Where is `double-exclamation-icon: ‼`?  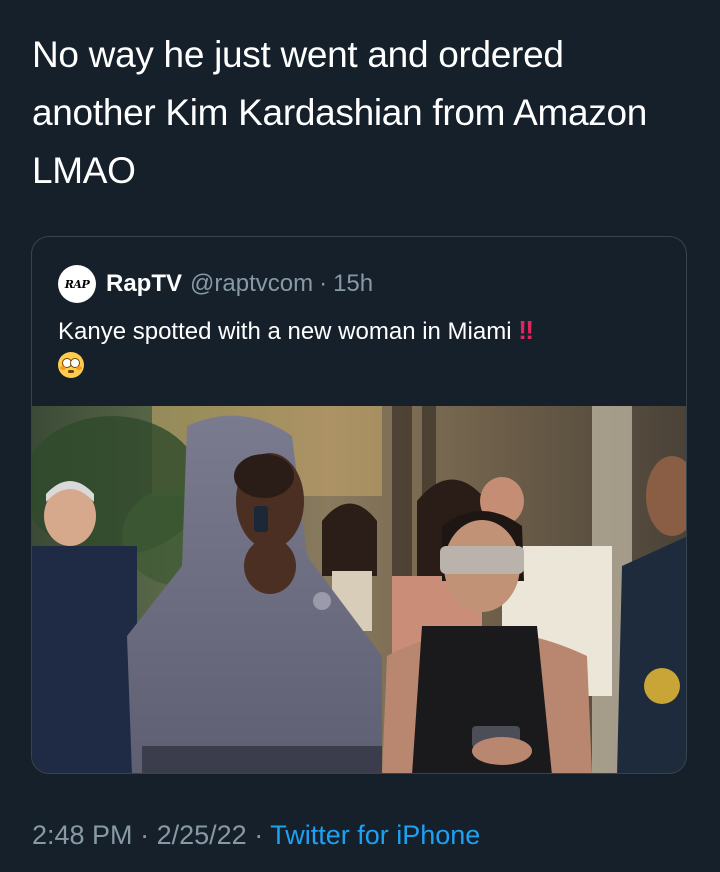 double-exclamation-icon: ‼ is located at coordinates (526, 330).